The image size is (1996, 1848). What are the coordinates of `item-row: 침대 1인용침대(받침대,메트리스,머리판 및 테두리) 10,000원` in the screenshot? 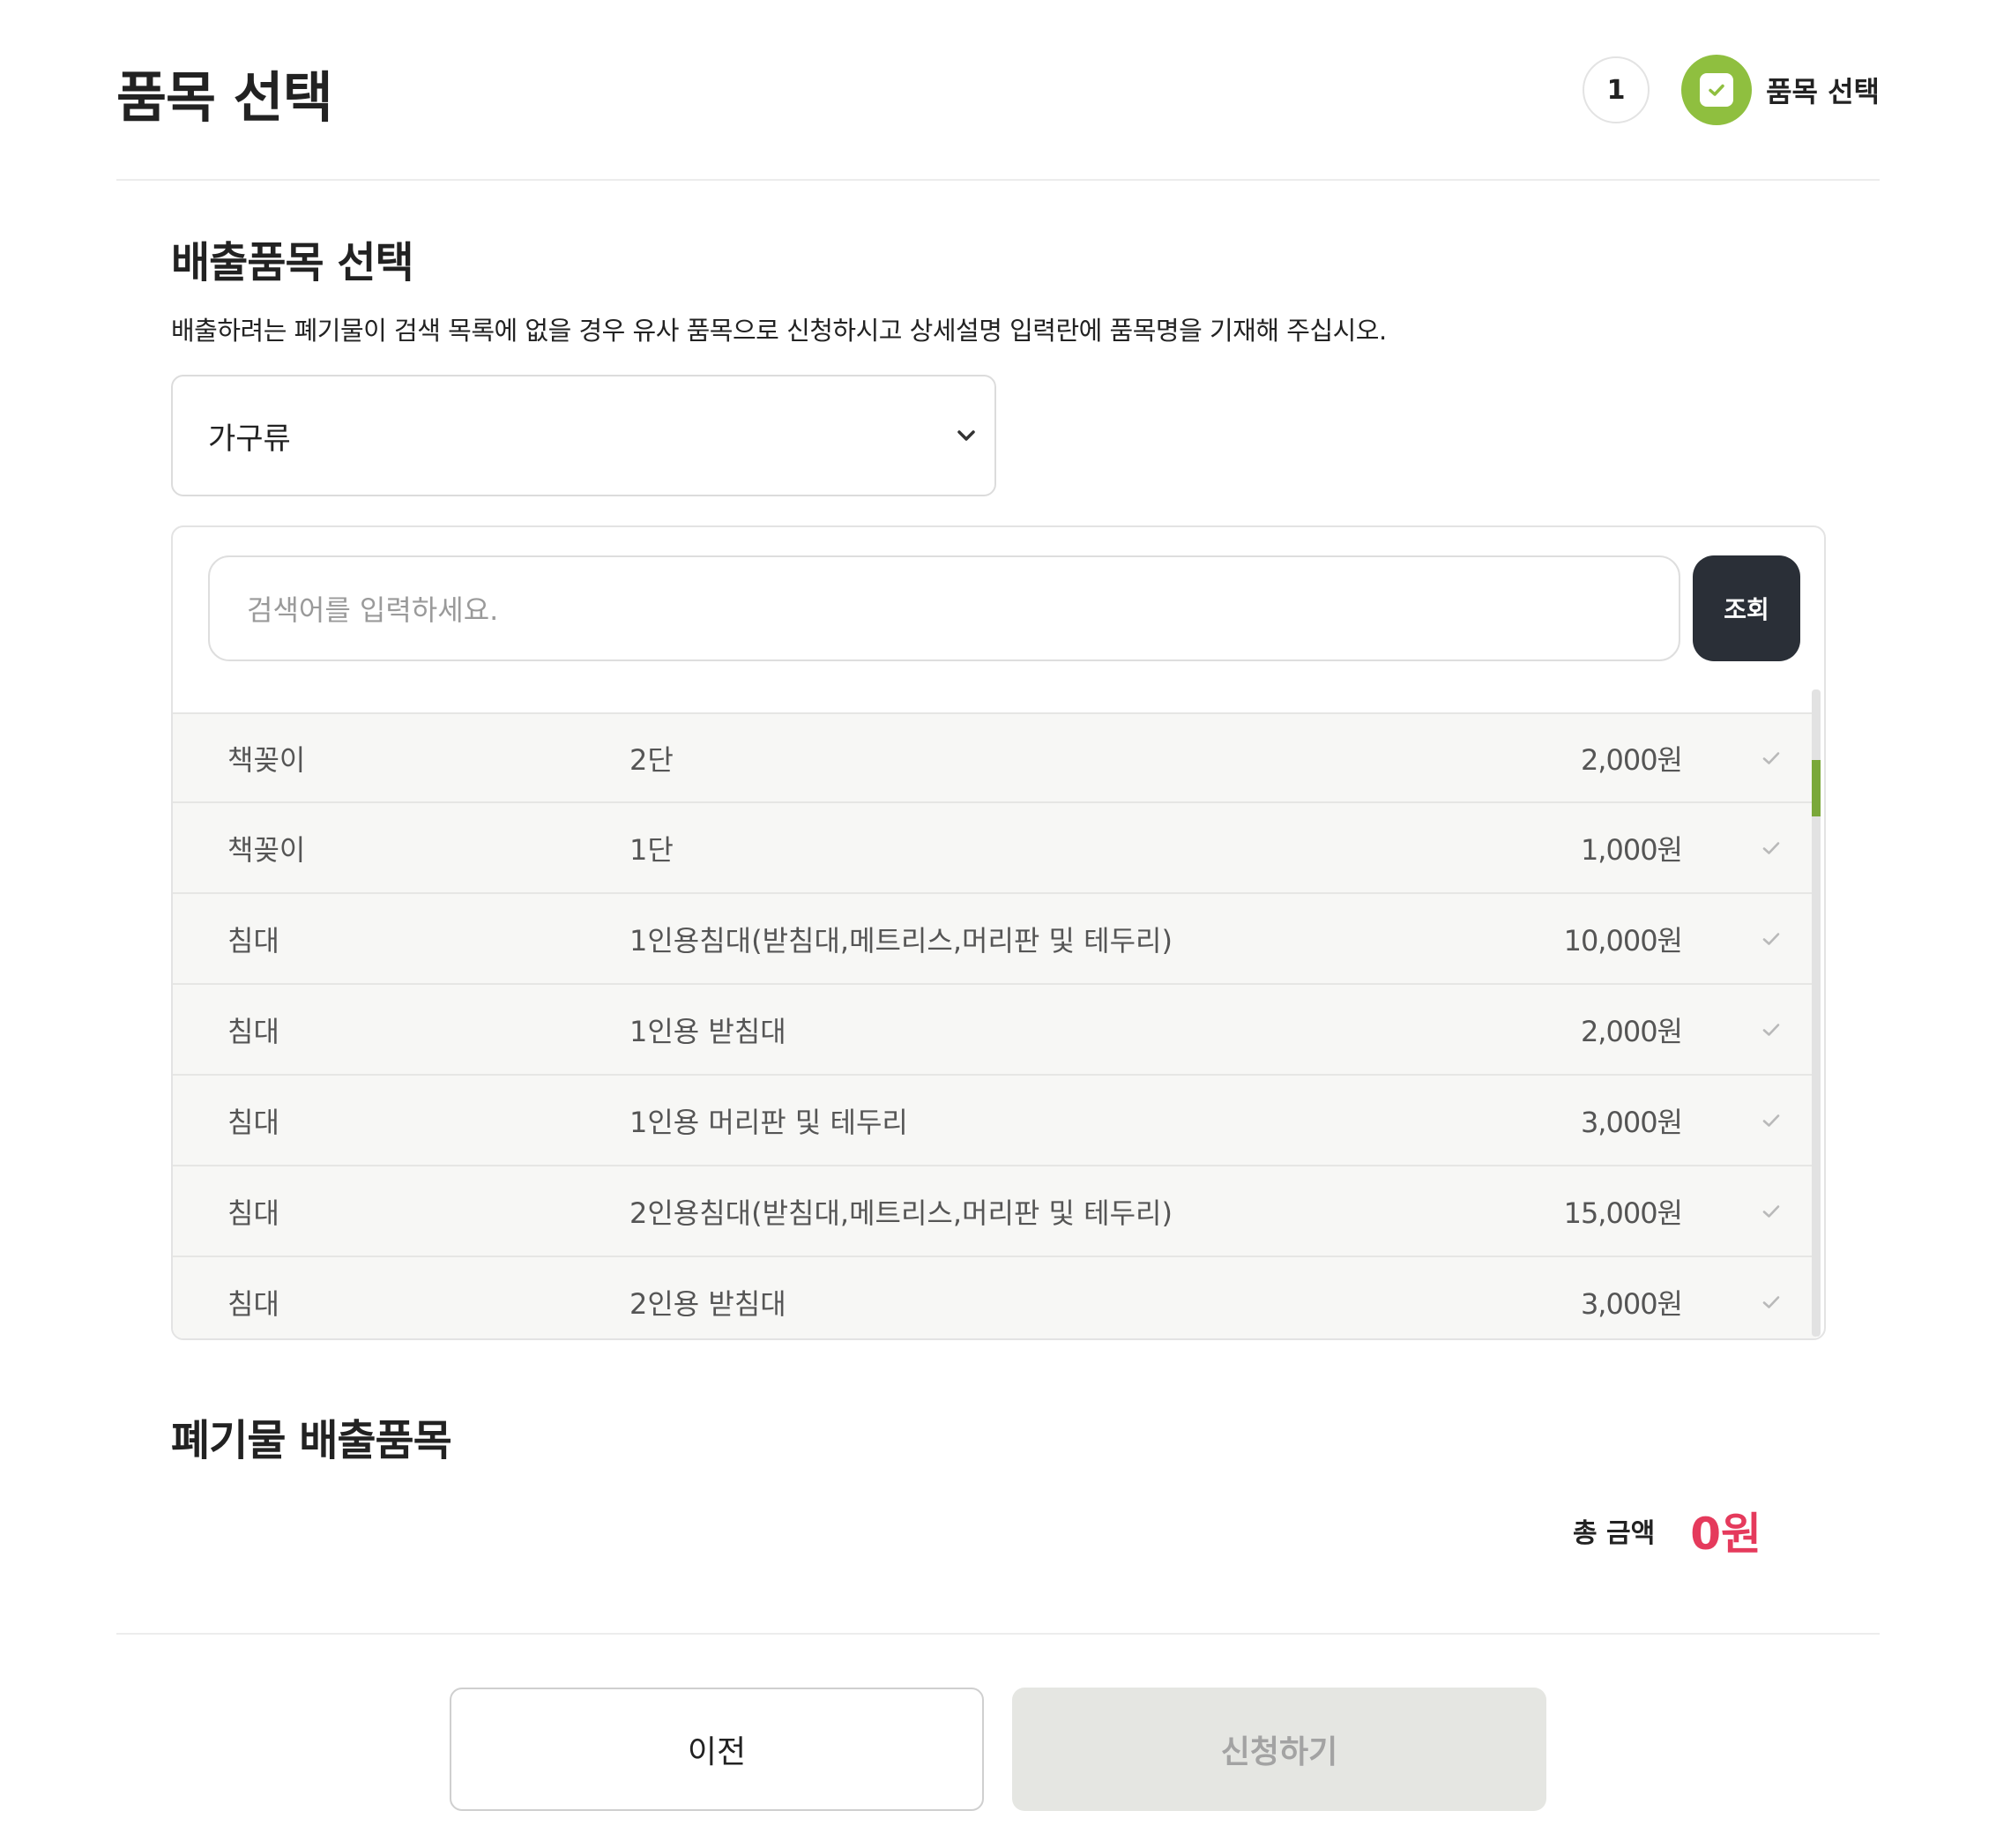 It's located at (994, 939).